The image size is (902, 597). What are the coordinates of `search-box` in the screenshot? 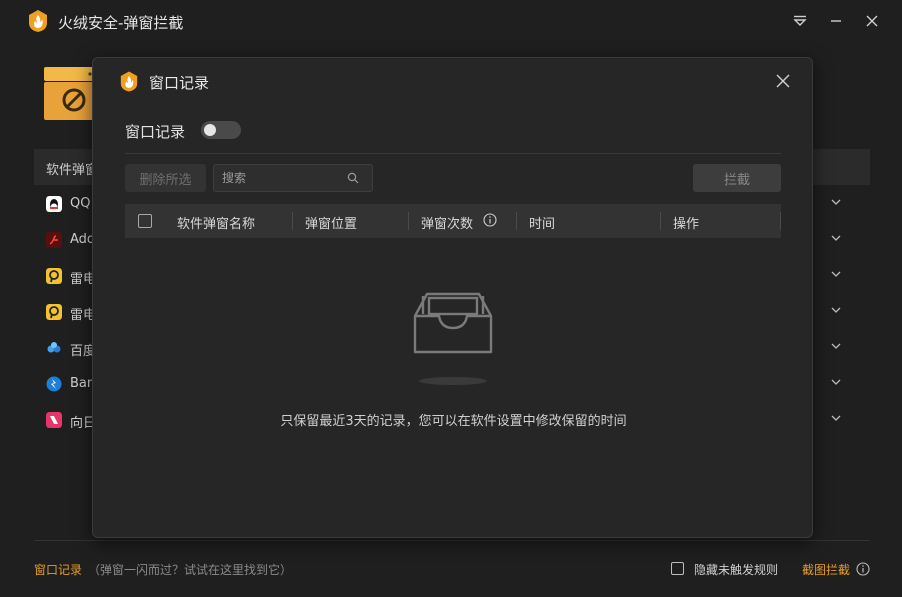 It's located at (293, 178).